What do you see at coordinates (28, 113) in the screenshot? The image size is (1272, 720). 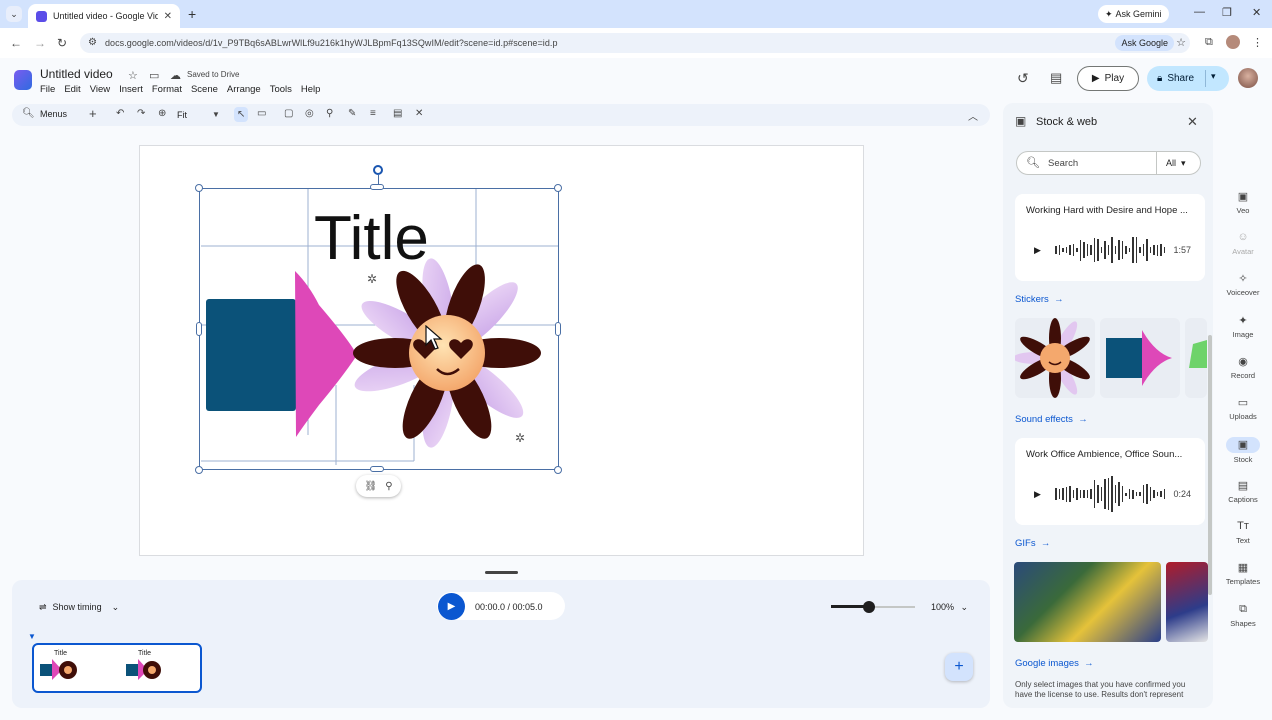 I see `search-menus-icon: 🔍︎` at bounding box center [28, 113].